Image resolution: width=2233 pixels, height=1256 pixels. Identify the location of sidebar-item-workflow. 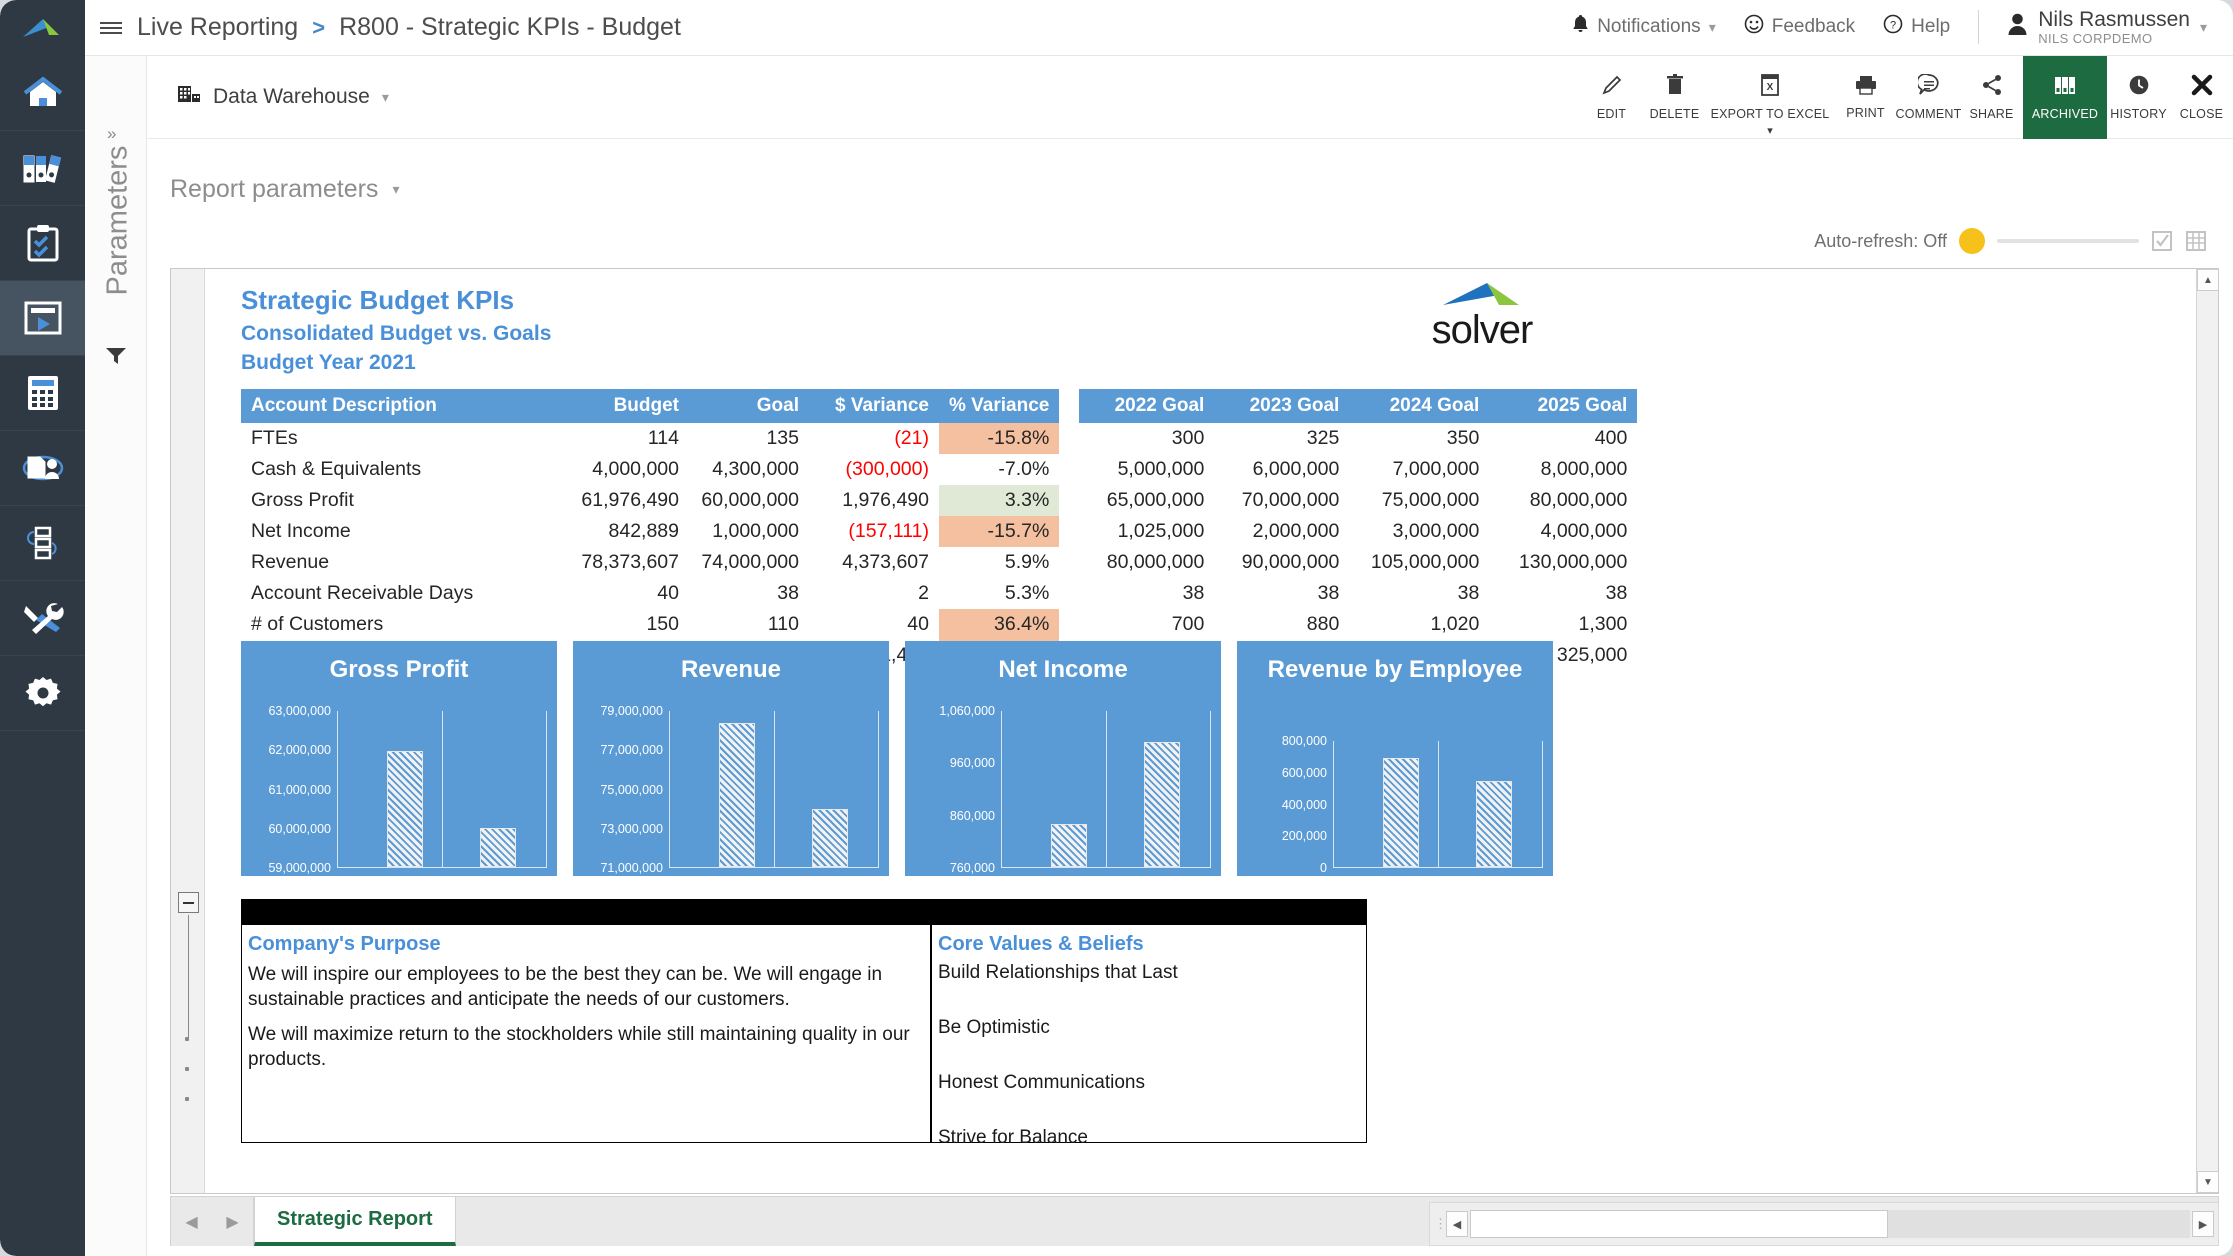
(42, 543).